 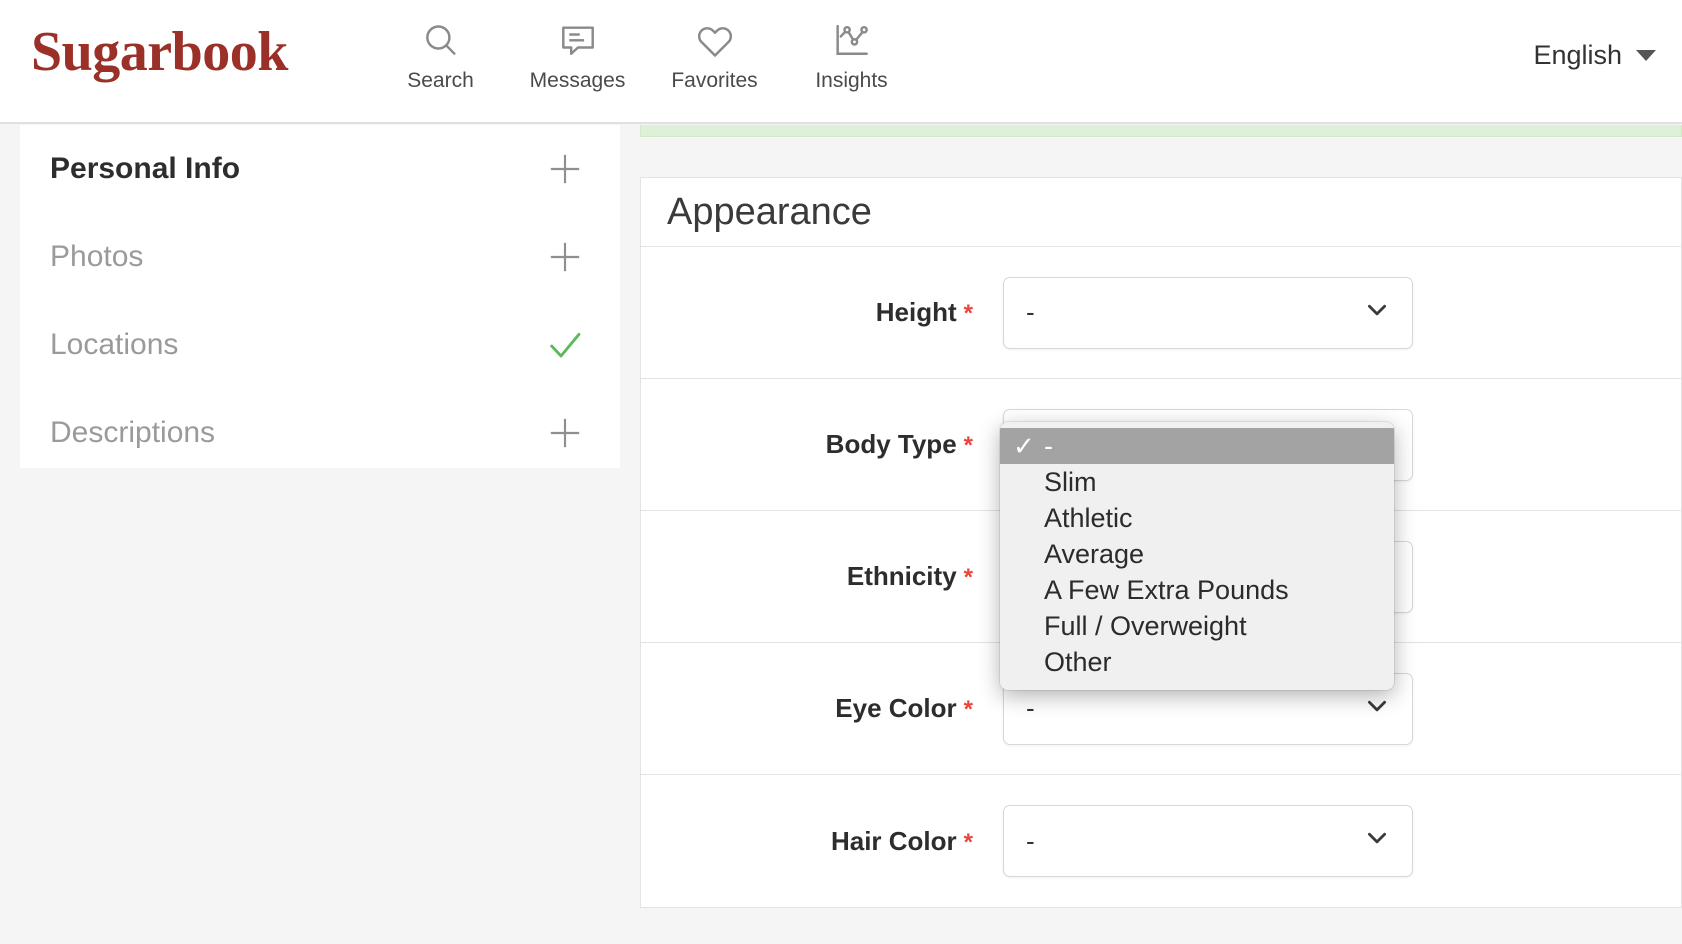 What do you see at coordinates (1094, 553) in the screenshot?
I see `dropdown-option-label: Average` at bounding box center [1094, 553].